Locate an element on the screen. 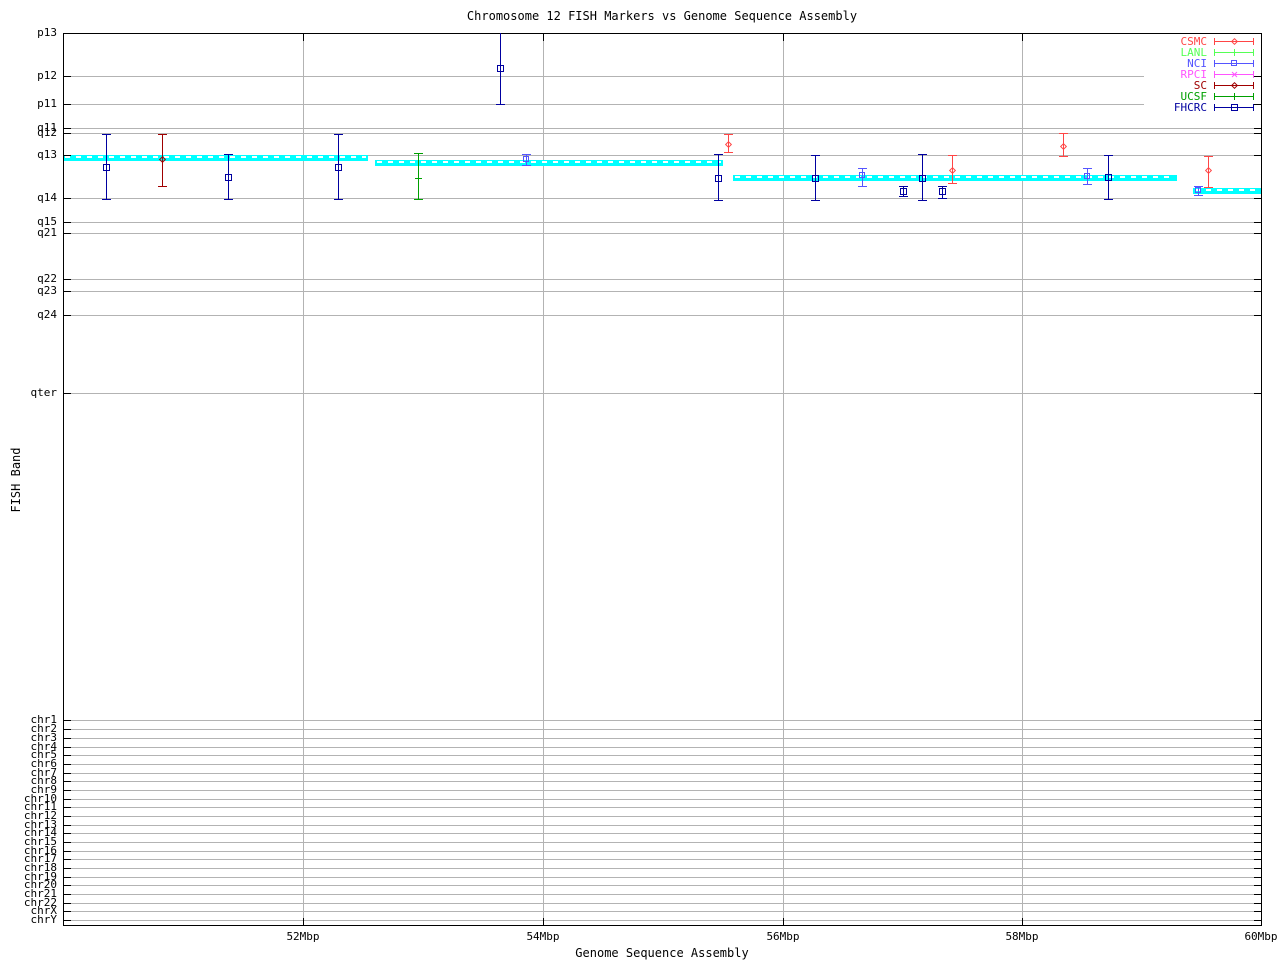 The height and width of the screenshot is (960, 1280). legend-entry-label: FHCRC is located at coordinates (1190, 107).